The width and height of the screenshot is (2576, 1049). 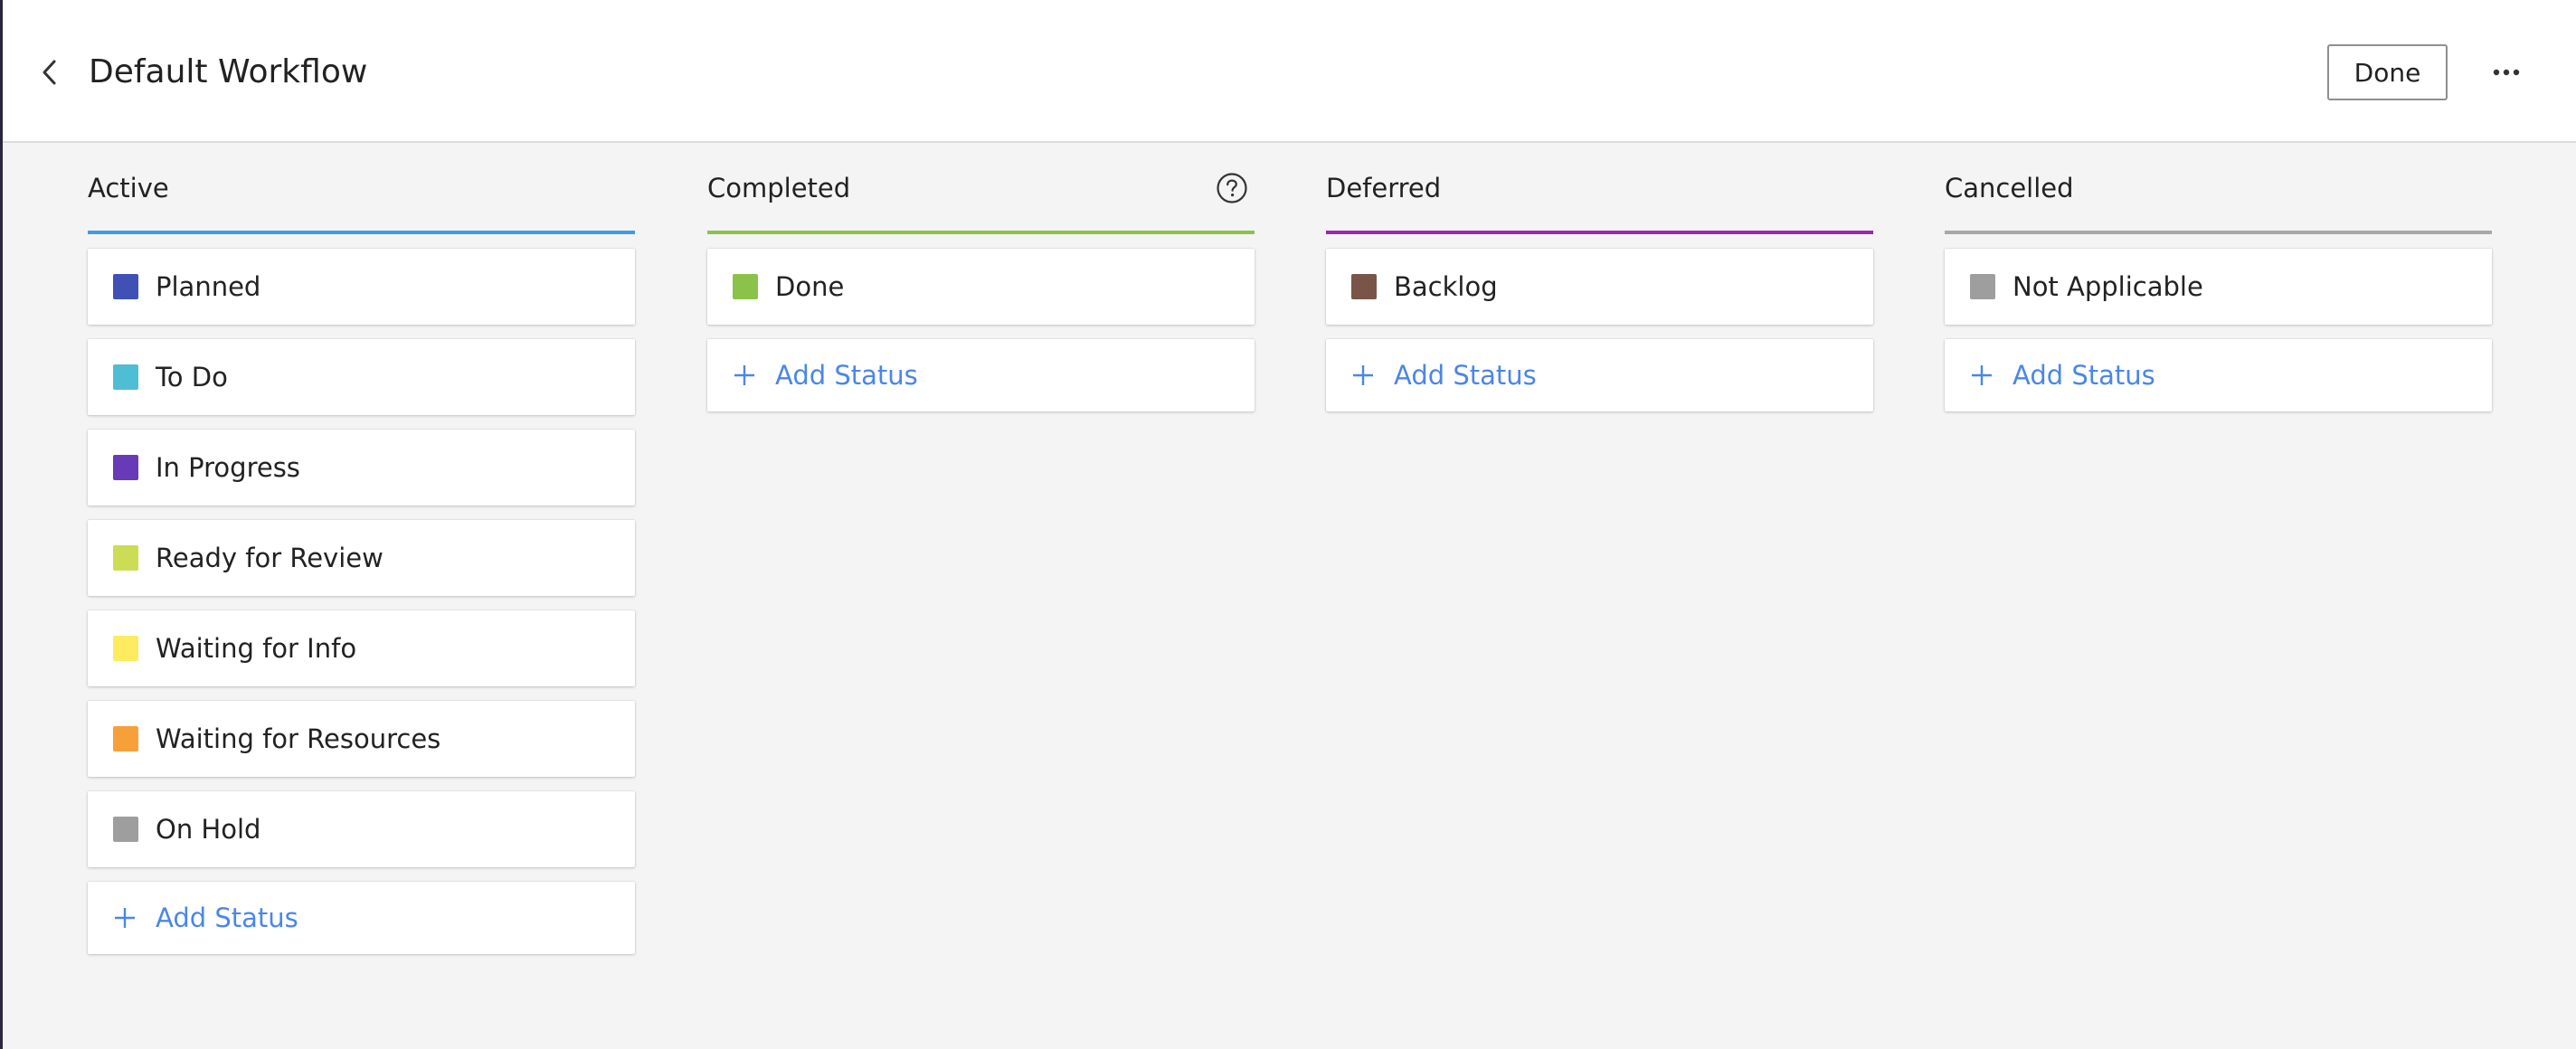 I want to click on status-label: Ready for Review, so click(x=270, y=558).